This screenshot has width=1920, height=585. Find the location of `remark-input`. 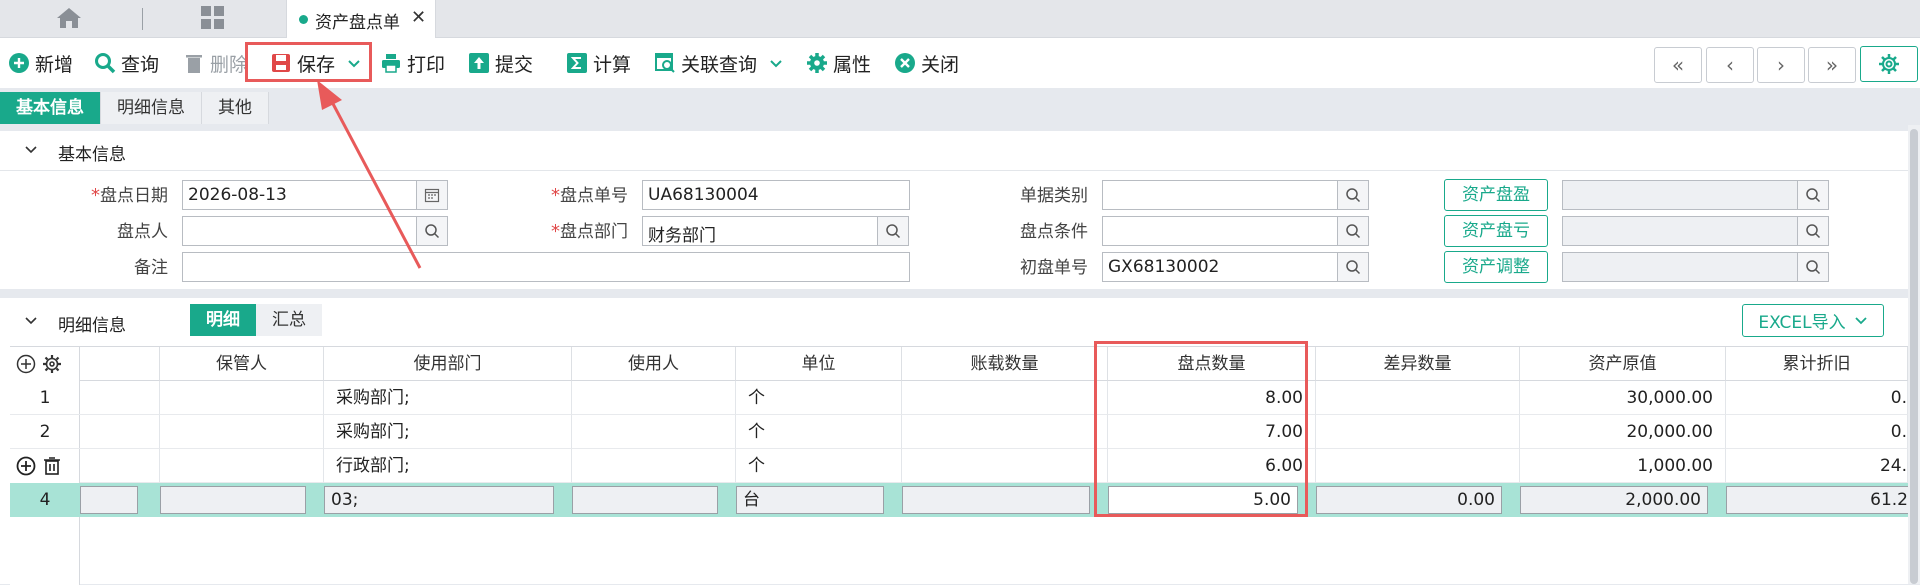

remark-input is located at coordinates (546, 267).